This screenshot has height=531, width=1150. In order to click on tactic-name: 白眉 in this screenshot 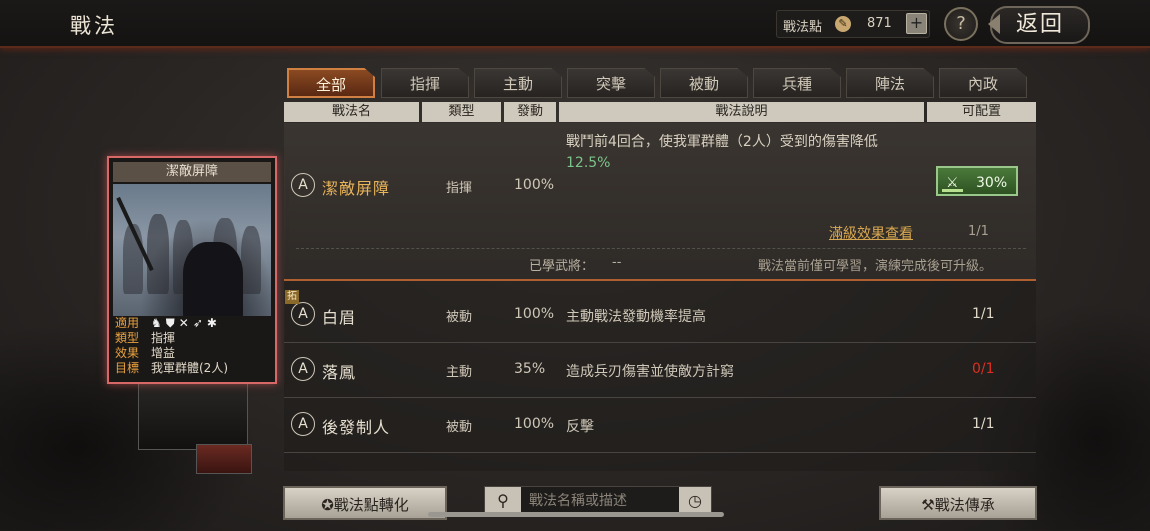, I will do `click(339, 317)`.